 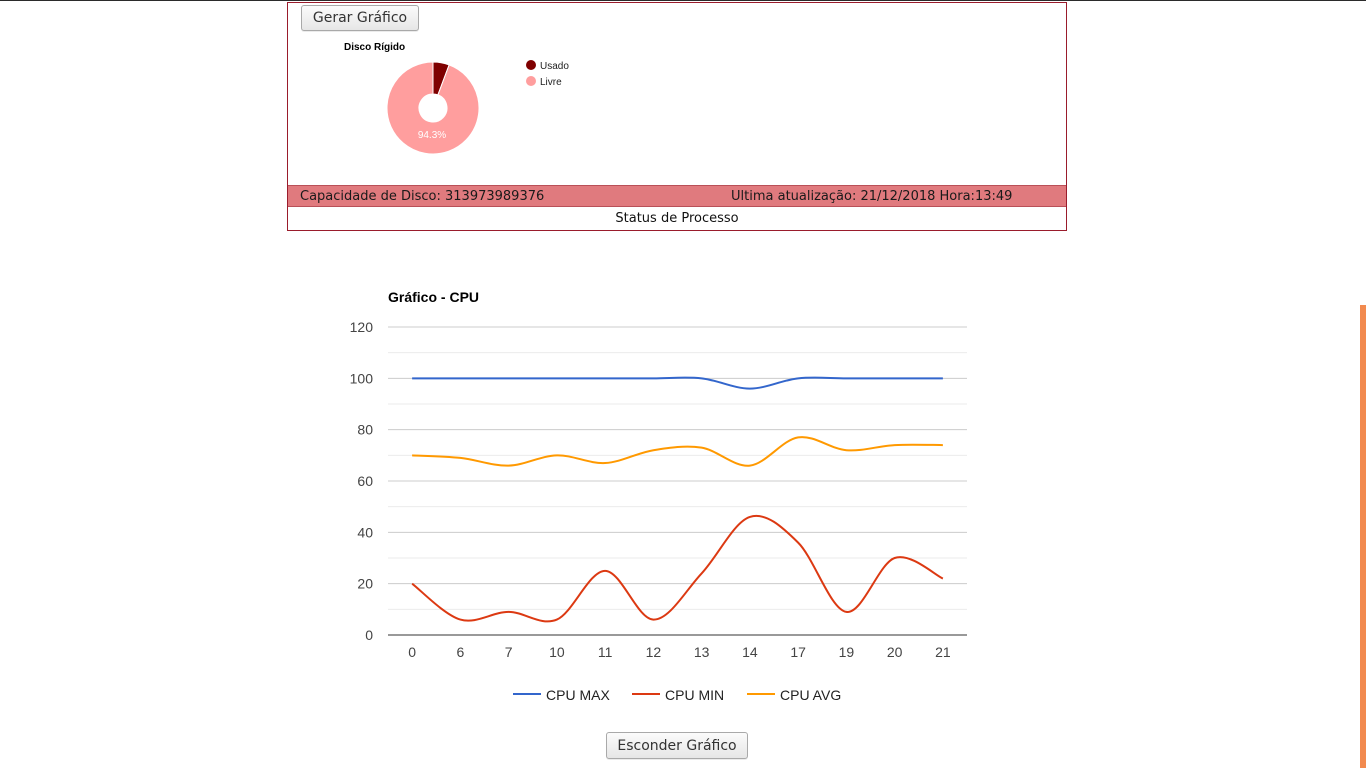 What do you see at coordinates (509, 652) in the screenshot?
I see `x-tick-label: 7` at bounding box center [509, 652].